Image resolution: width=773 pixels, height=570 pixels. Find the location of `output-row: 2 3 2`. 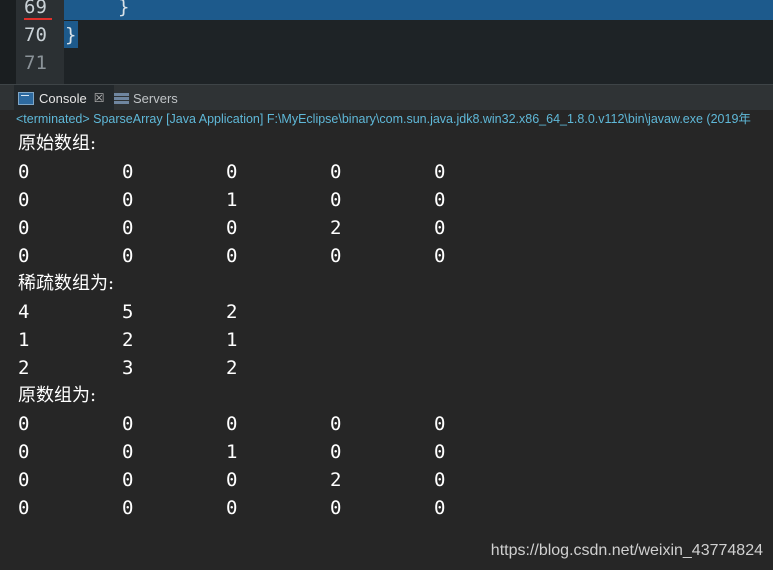

output-row: 2 3 2 is located at coordinates (388, 368).